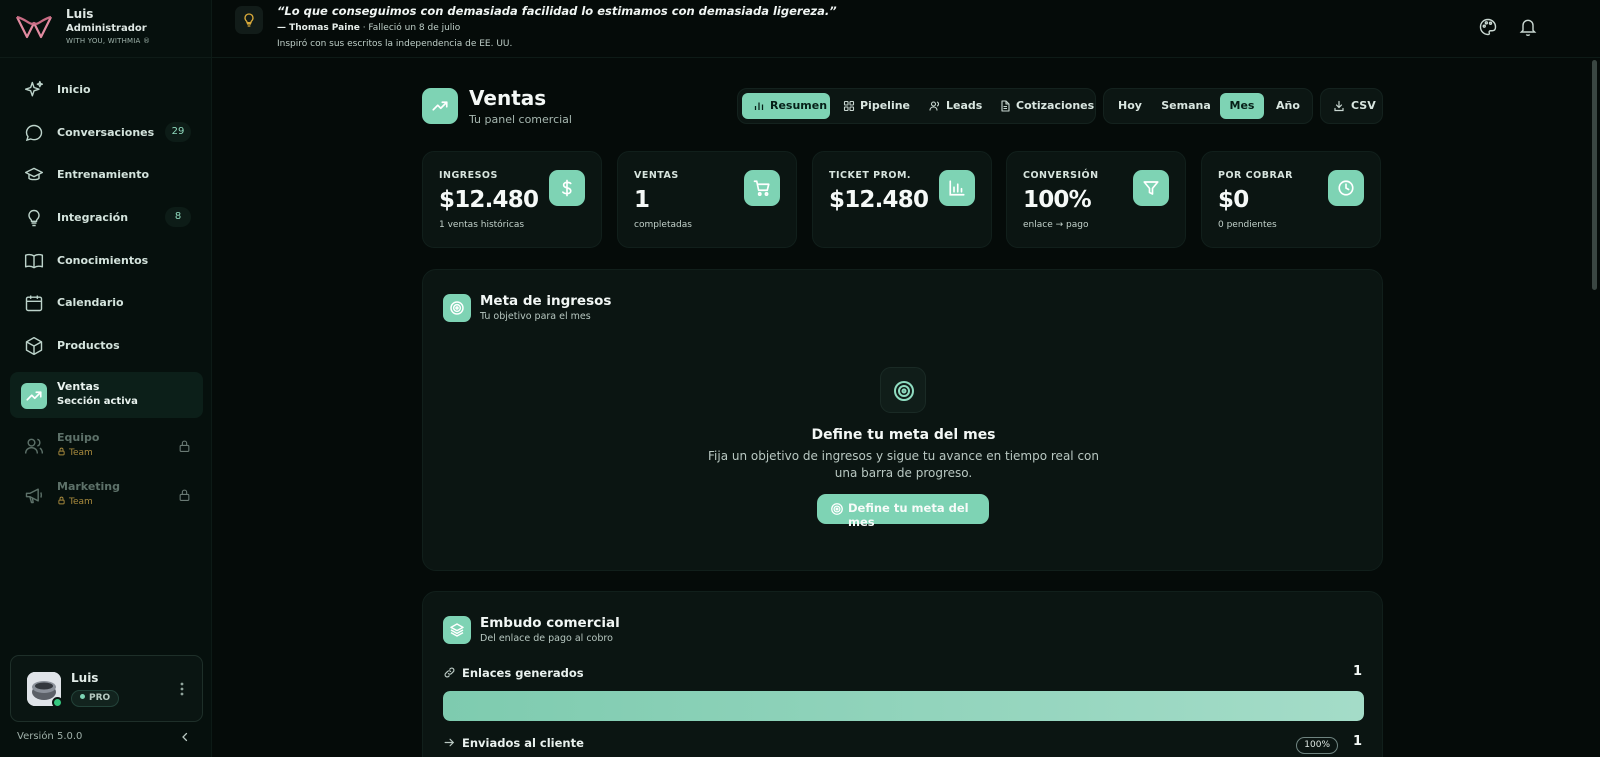  I want to click on sidebar-item-calendario: Calendario, so click(106, 303).